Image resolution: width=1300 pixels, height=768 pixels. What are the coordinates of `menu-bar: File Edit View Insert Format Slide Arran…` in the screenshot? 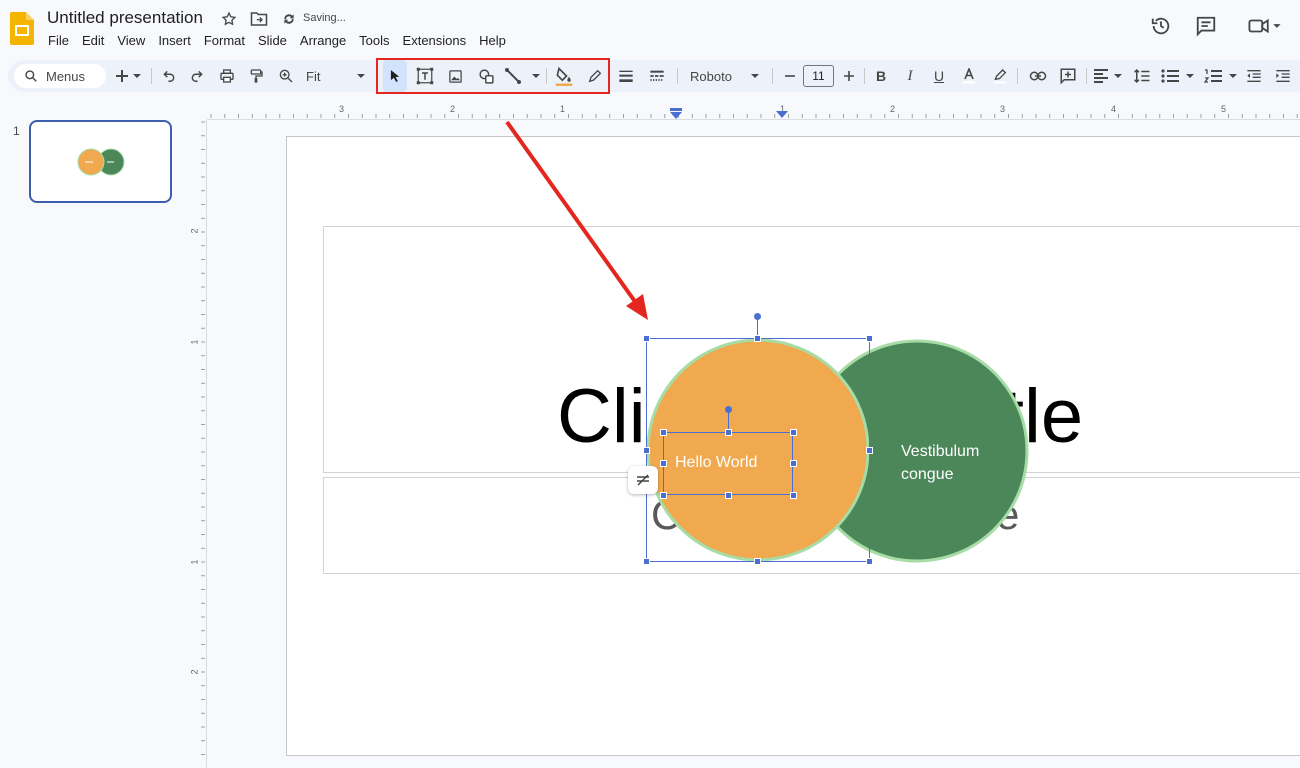 It's located at (283, 40).